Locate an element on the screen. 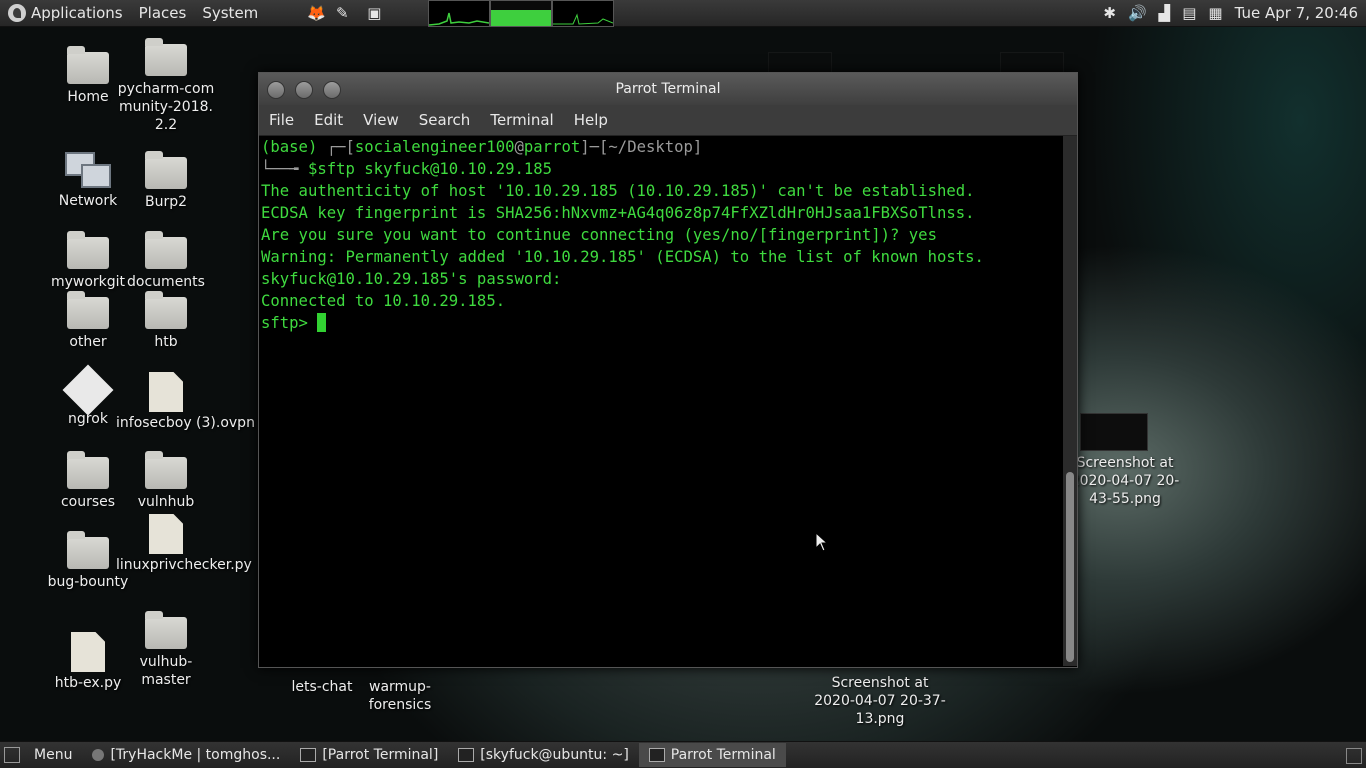 The height and width of the screenshot is (768, 1366). places-menu: Places is located at coordinates (163, 13).